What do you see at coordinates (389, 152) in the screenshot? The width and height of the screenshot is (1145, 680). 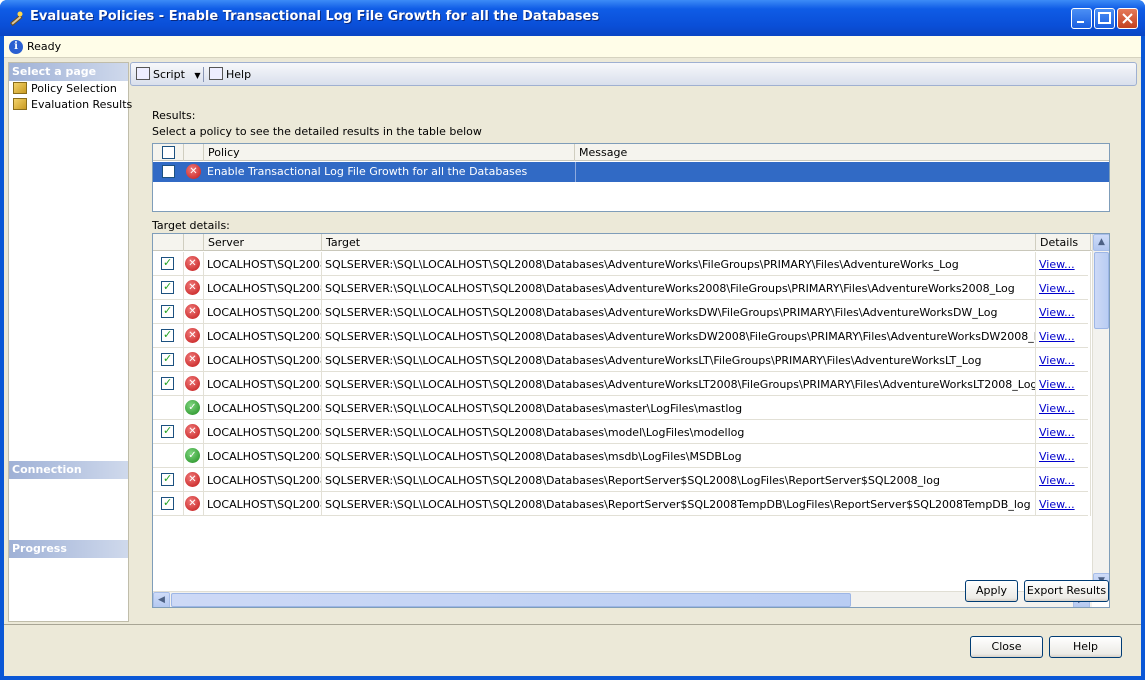 I see `column-header-policy: Policy` at bounding box center [389, 152].